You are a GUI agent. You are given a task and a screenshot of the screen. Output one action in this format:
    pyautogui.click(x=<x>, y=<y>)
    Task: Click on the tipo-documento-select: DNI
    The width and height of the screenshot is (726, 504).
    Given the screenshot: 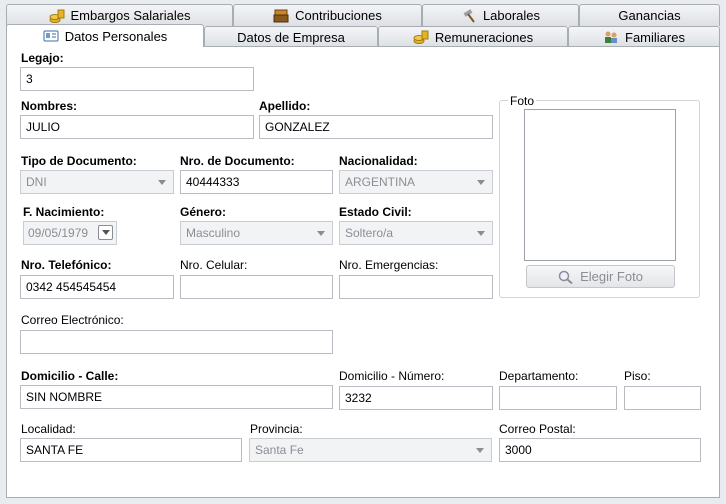 What is the action you would take?
    pyautogui.click(x=97, y=182)
    